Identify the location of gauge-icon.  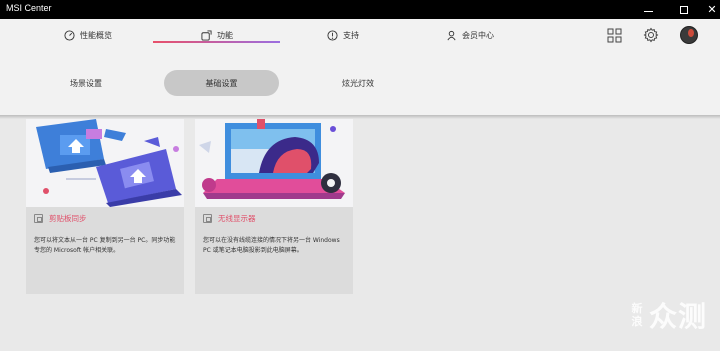
(69, 35).